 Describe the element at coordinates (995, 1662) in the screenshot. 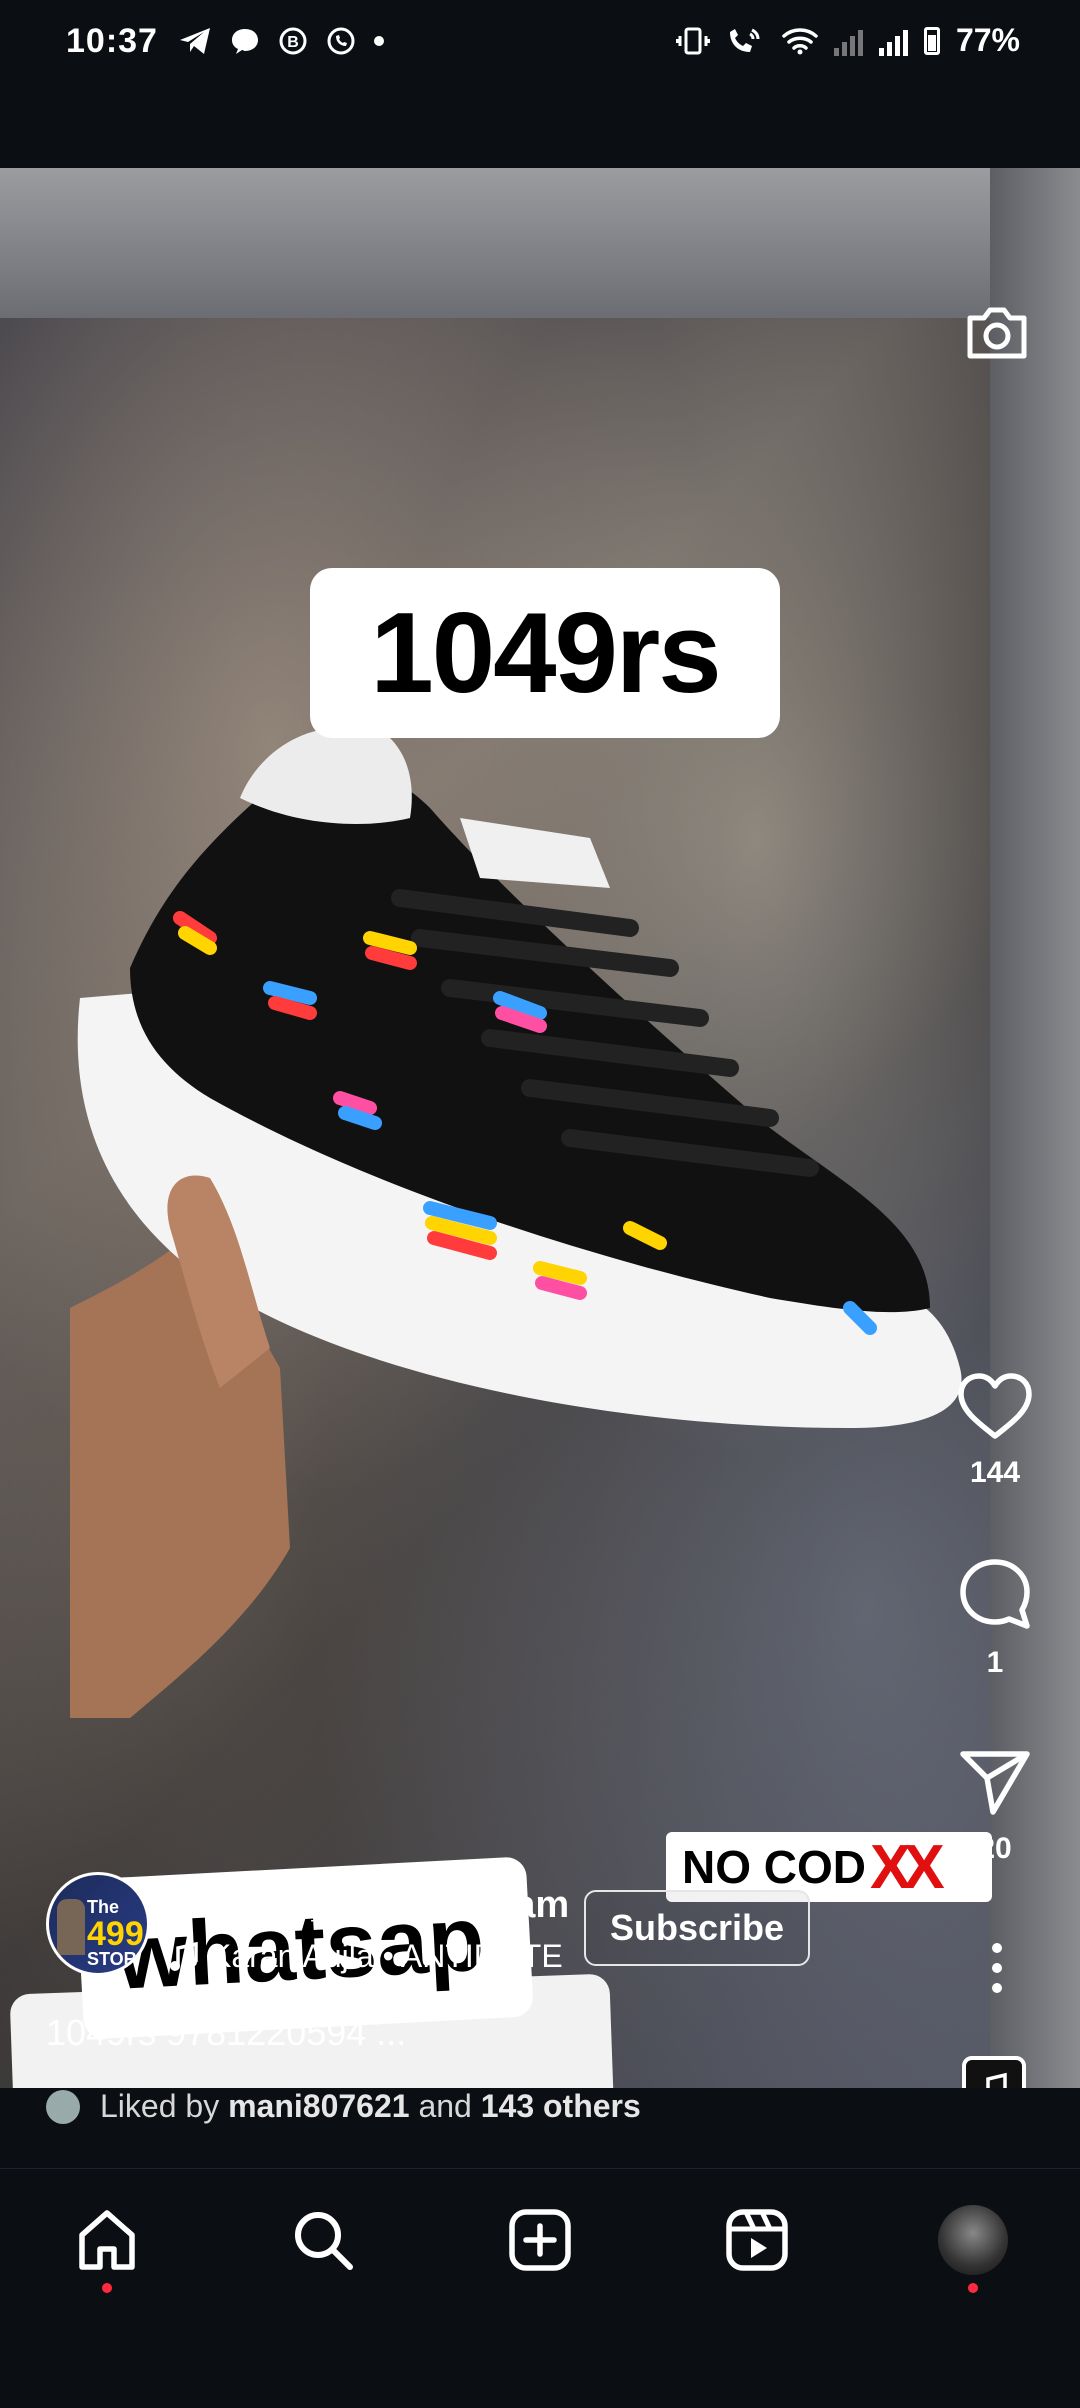

I see `comments-count: 1` at that location.